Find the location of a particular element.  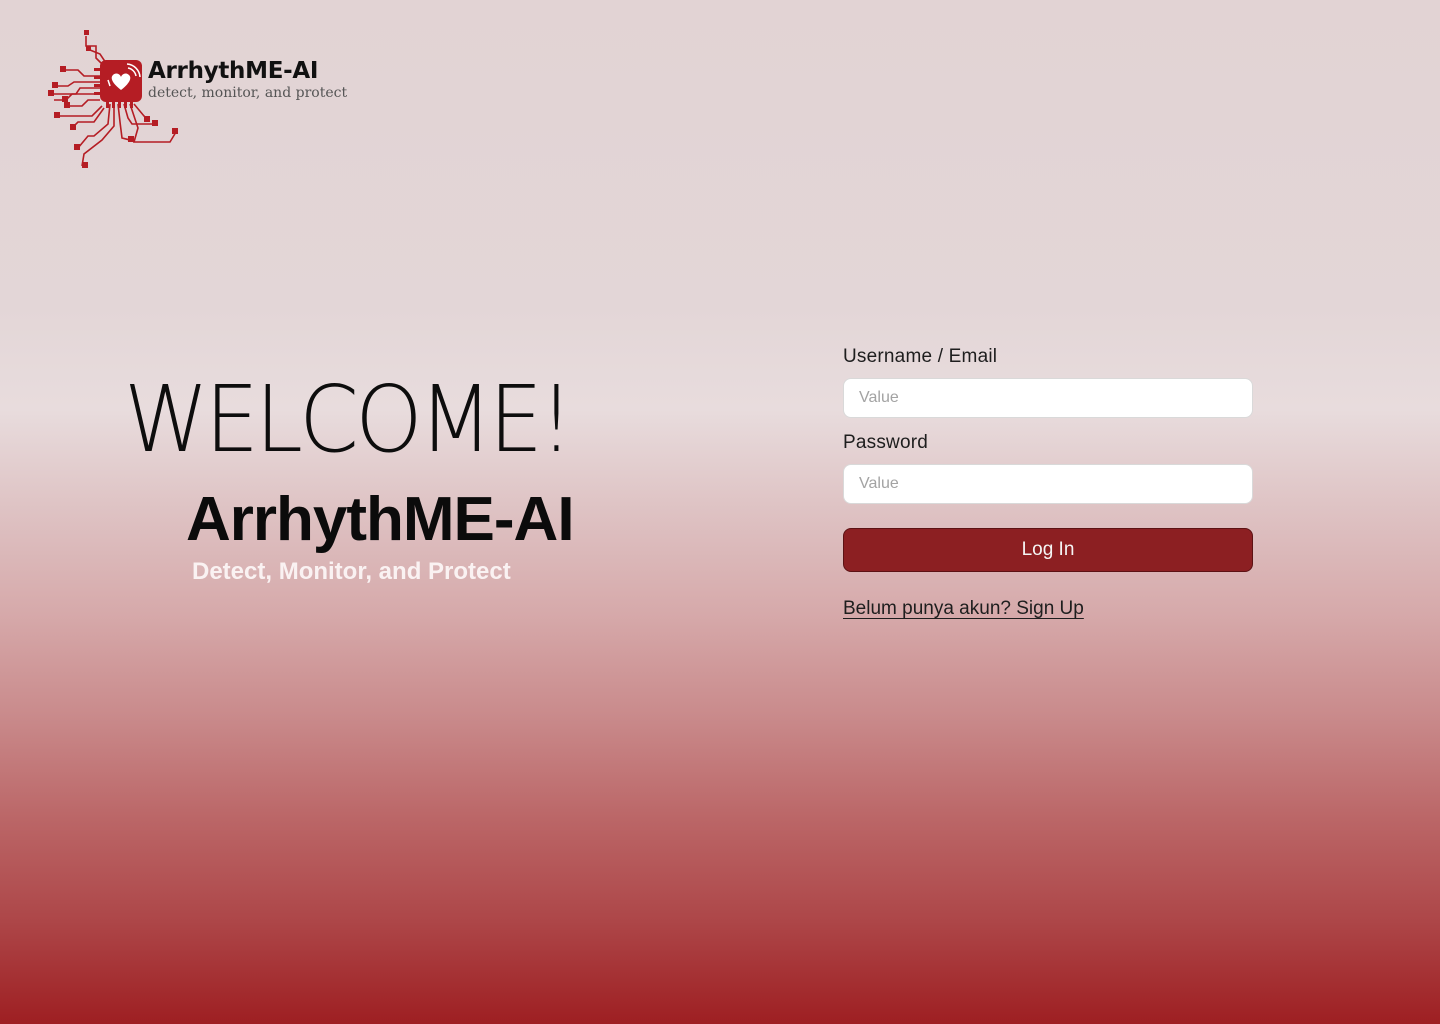

signup-link: Belum punya akun? Sign Up is located at coordinates (963, 609).